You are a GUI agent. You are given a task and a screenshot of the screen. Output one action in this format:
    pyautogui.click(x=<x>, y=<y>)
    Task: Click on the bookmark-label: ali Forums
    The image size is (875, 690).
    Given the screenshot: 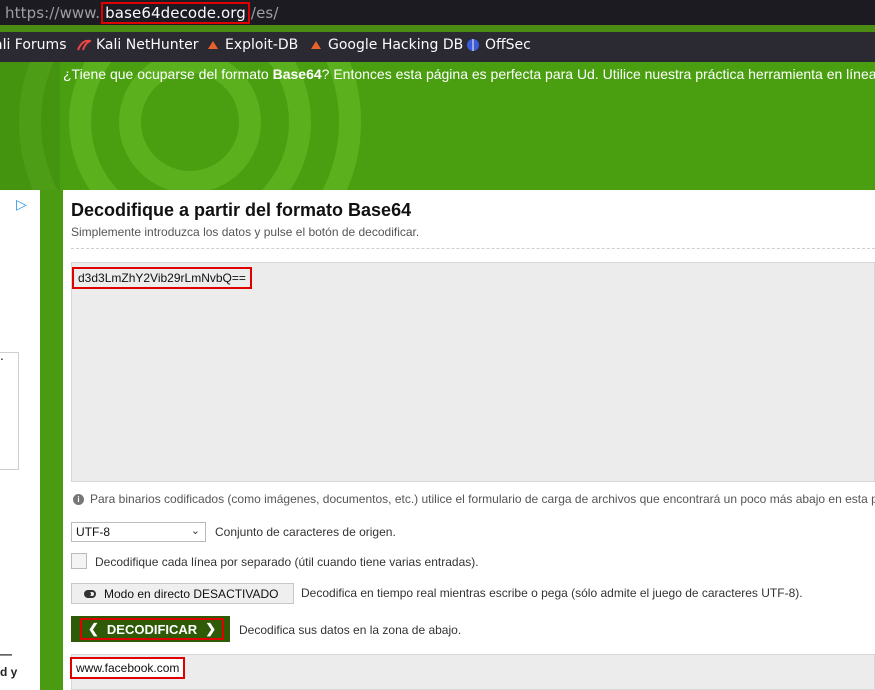 What is the action you would take?
    pyautogui.click(x=33, y=45)
    